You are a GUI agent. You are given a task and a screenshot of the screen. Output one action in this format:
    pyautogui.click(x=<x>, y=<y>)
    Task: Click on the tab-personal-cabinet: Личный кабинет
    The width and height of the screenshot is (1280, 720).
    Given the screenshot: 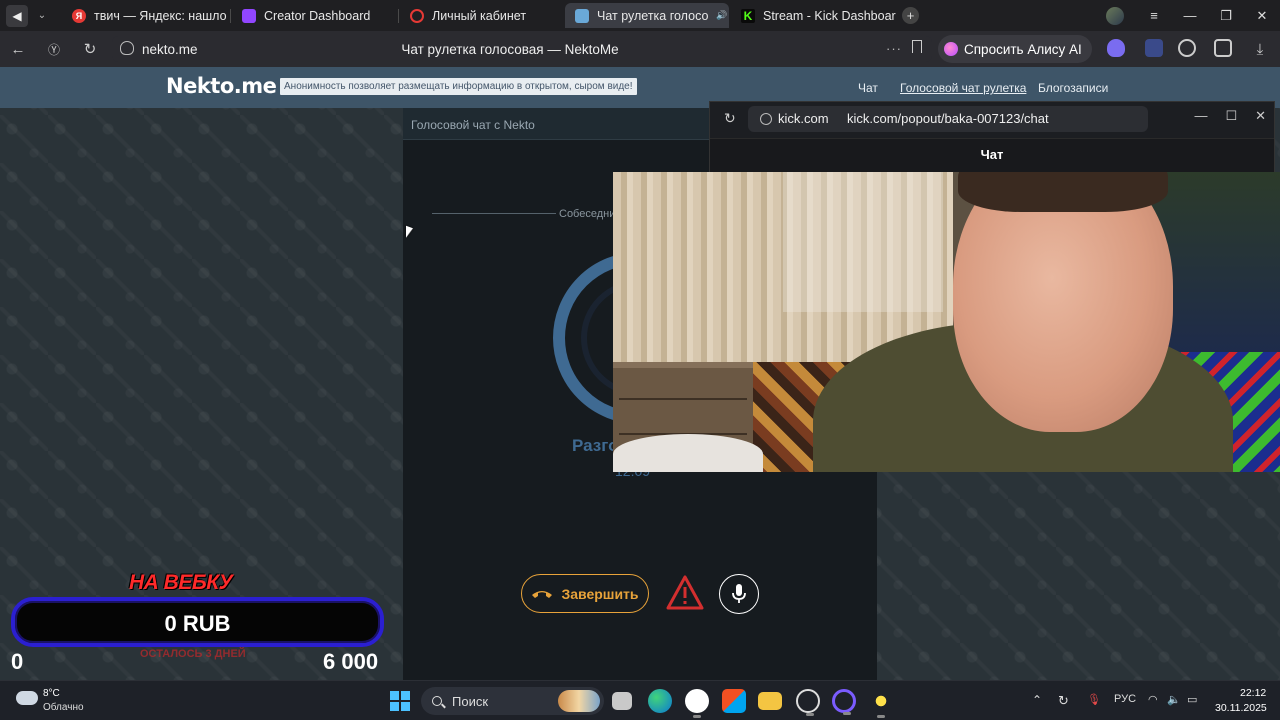 What is the action you would take?
    pyautogui.click(x=480, y=15)
    